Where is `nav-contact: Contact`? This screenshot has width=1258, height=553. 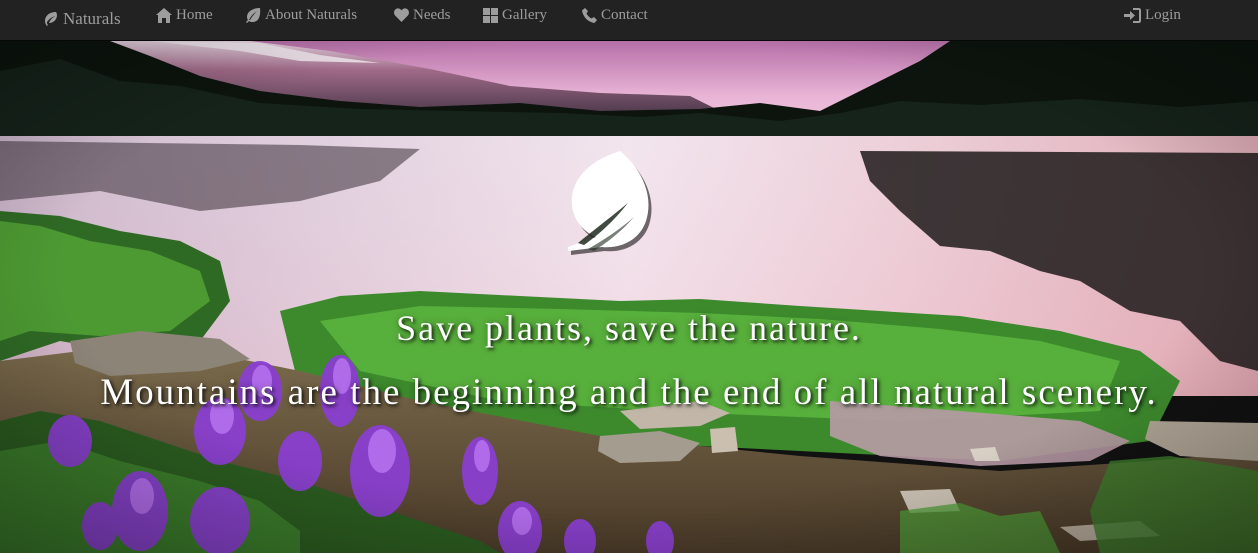
nav-contact: Contact is located at coordinates (615, 15).